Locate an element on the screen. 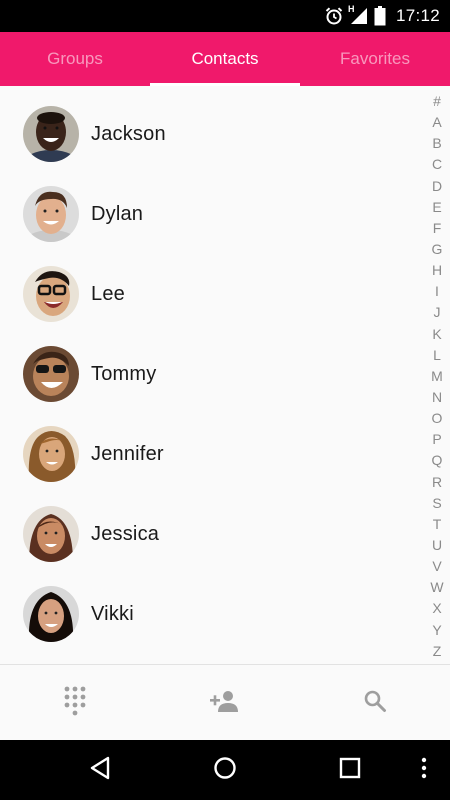  alphabet-letter: U is located at coordinates (437, 545).